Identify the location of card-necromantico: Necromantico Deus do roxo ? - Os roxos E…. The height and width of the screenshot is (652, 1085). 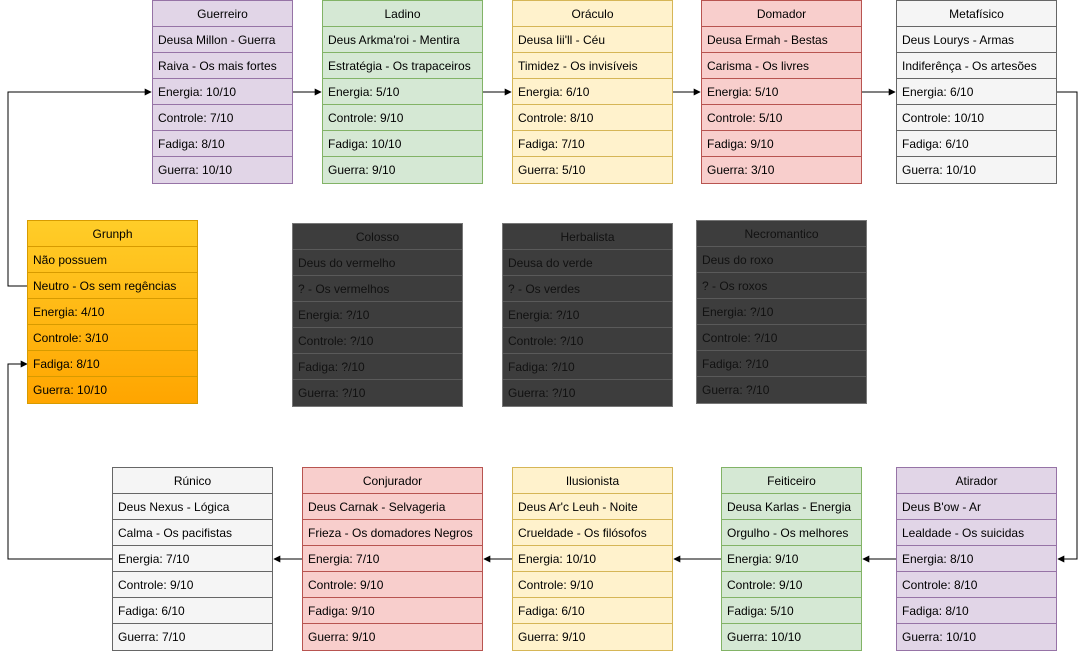
(781, 312).